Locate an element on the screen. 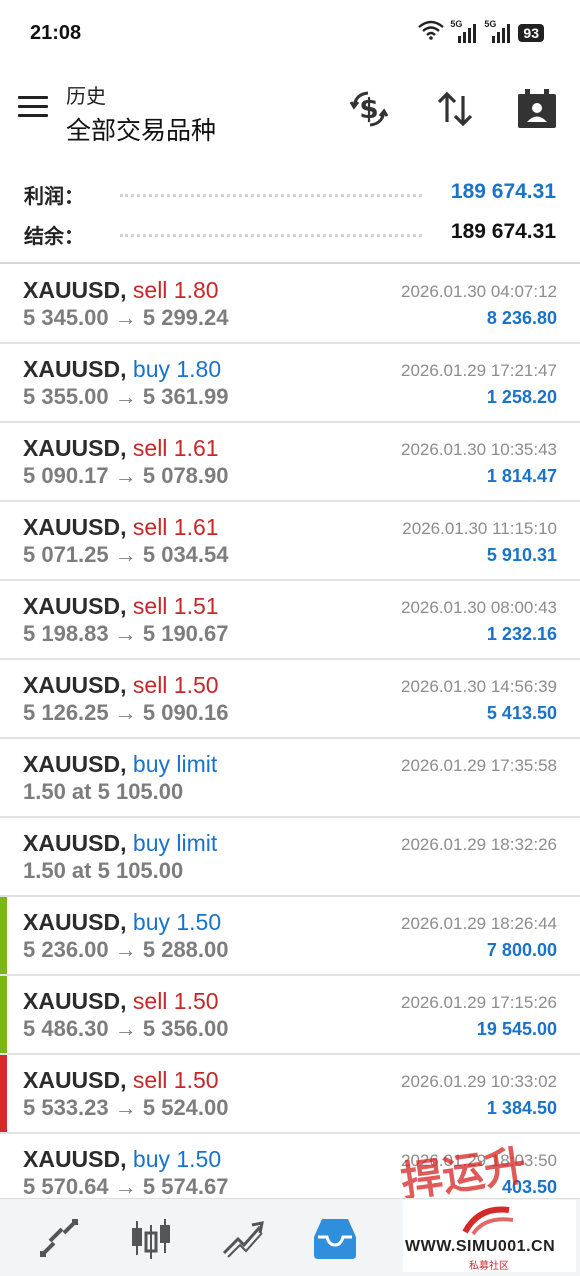  trade-profit: 19 545.00 is located at coordinates (516, 1029).